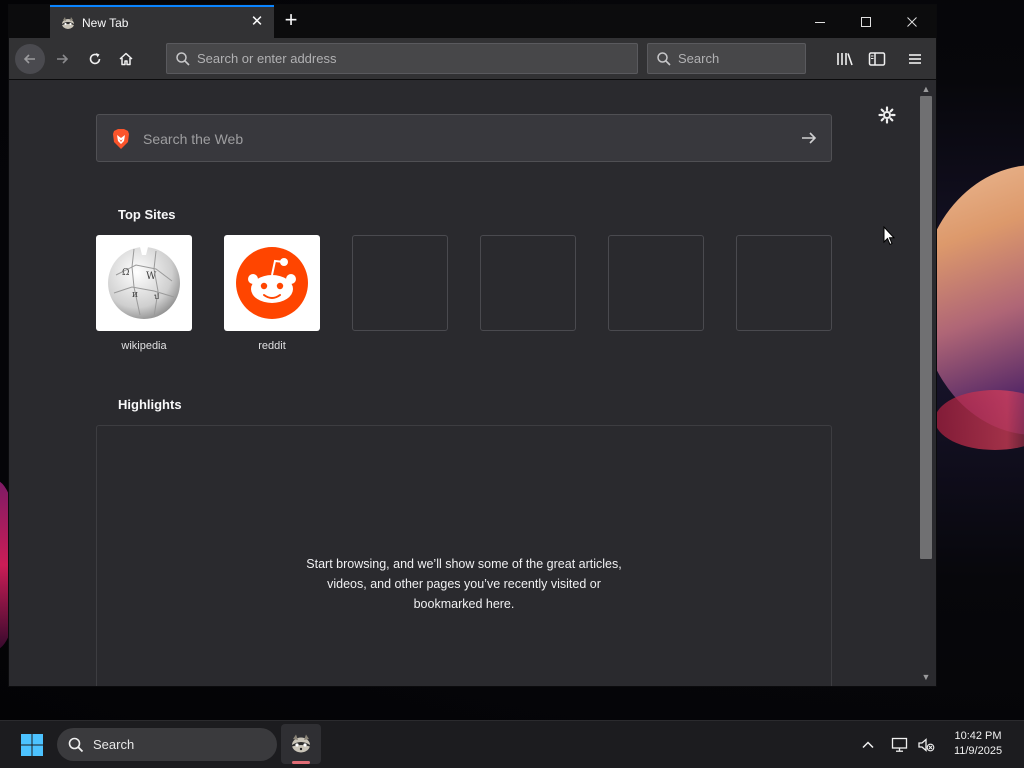  What do you see at coordinates (151, 276) in the screenshot?
I see `svg-text: W` at bounding box center [151, 276].